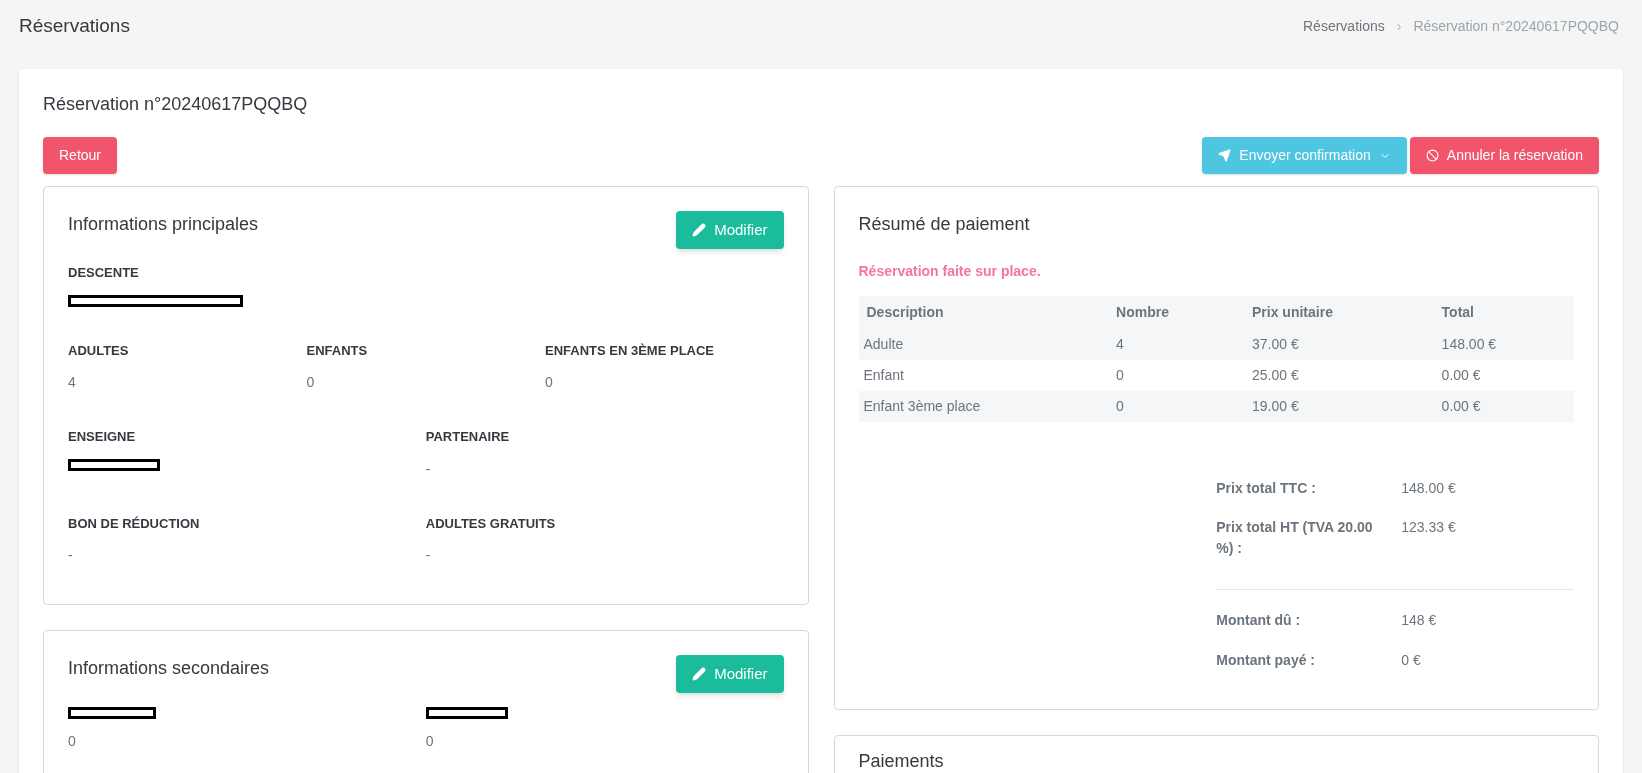  What do you see at coordinates (1266, 660) in the screenshot?
I see `amount-label: Montant payé :` at bounding box center [1266, 660].